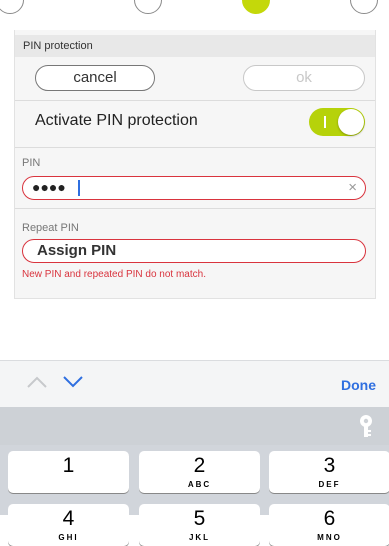  Describe the element at coordinates (195, 46) in the screenshot. I see `section-header: PIN protection` at that location.